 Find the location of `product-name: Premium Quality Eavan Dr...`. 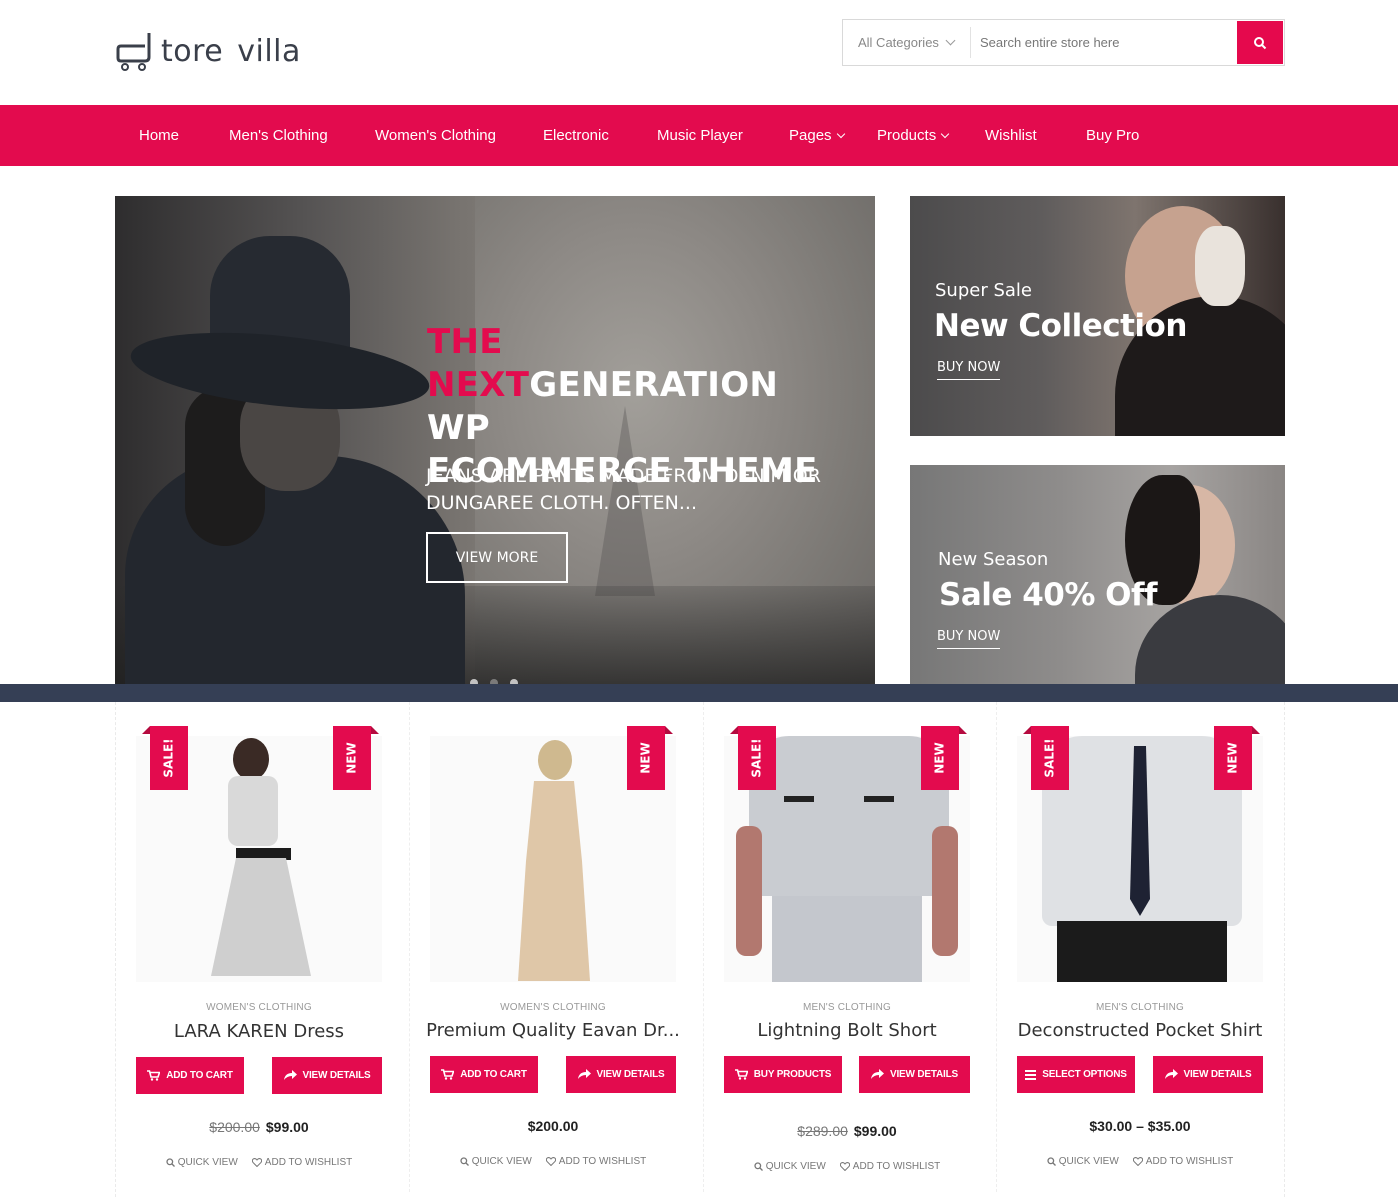

product-name: Premium Quality Eavan Dr... is located at coordinates (553, 1030).